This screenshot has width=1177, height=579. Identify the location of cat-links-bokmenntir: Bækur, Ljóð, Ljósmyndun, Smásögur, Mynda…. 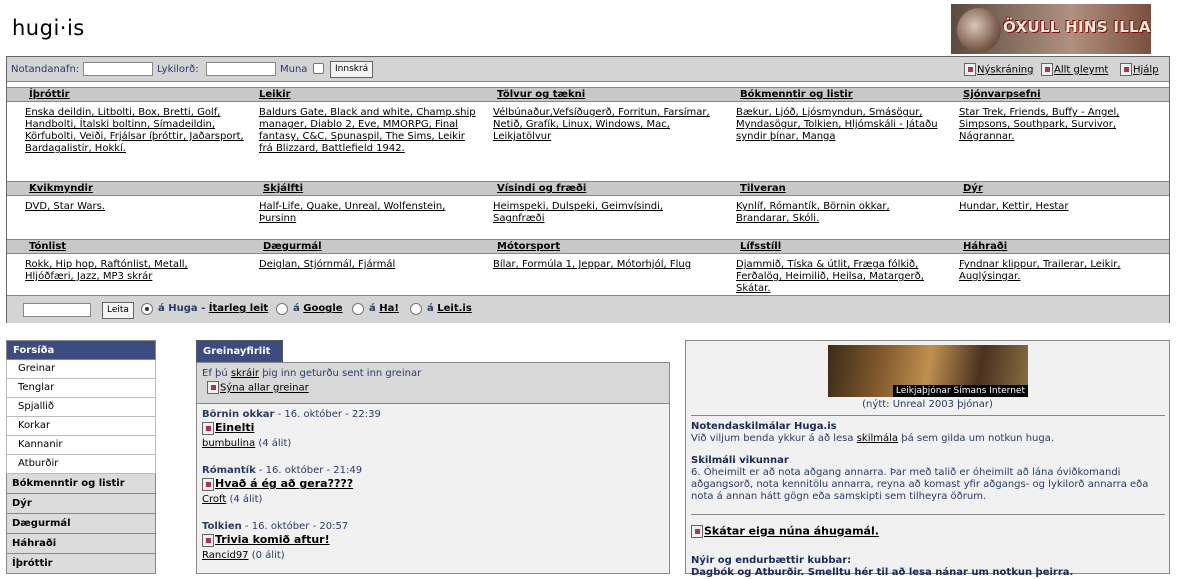
(847, 125).